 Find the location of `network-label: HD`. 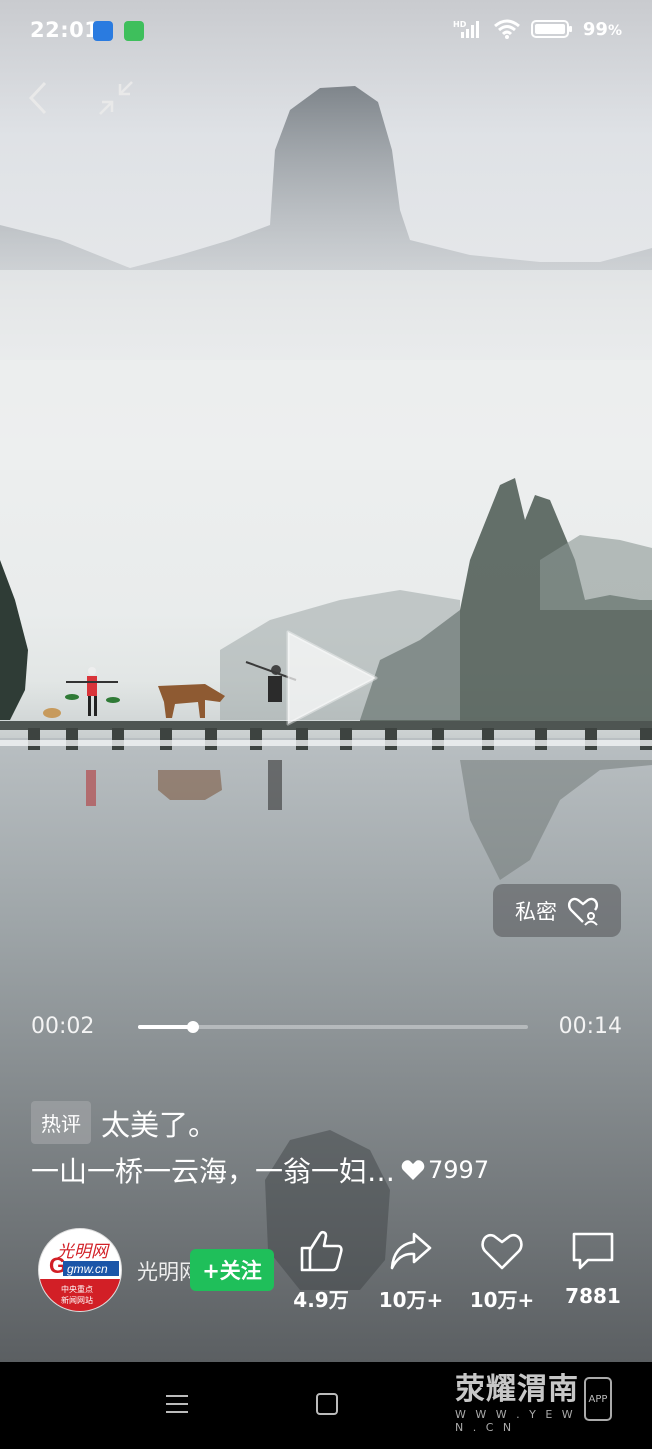

network-label: HD is located at coordinates (460, 24).